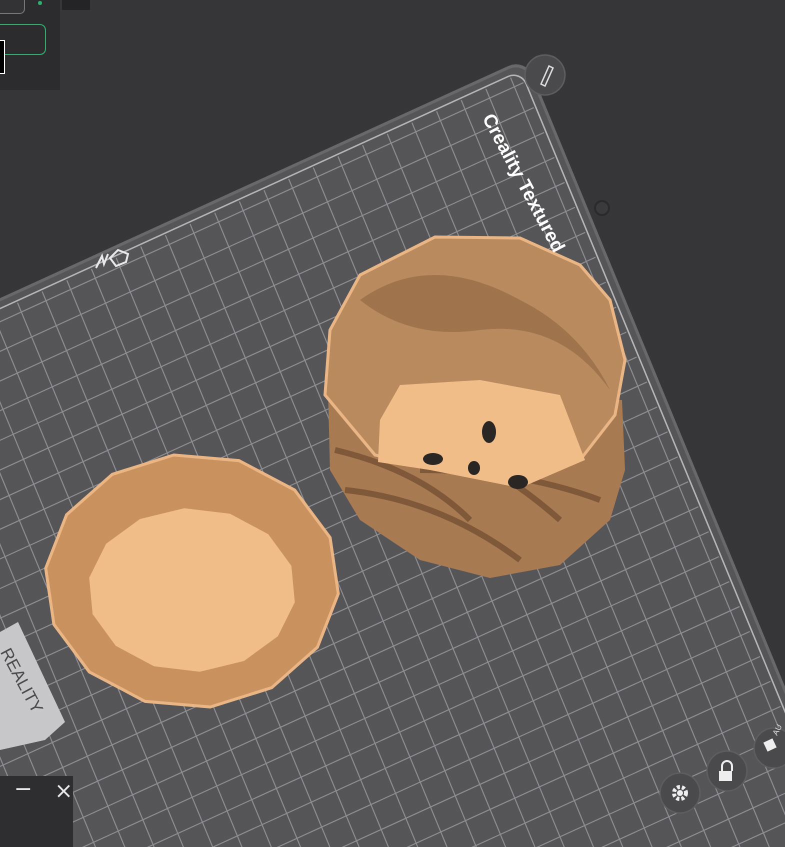 The width and height of the screenshot is (785, 847). Describe the element at coordinates (545, 75) in the screenshot. I see `pen-icon` at that location.